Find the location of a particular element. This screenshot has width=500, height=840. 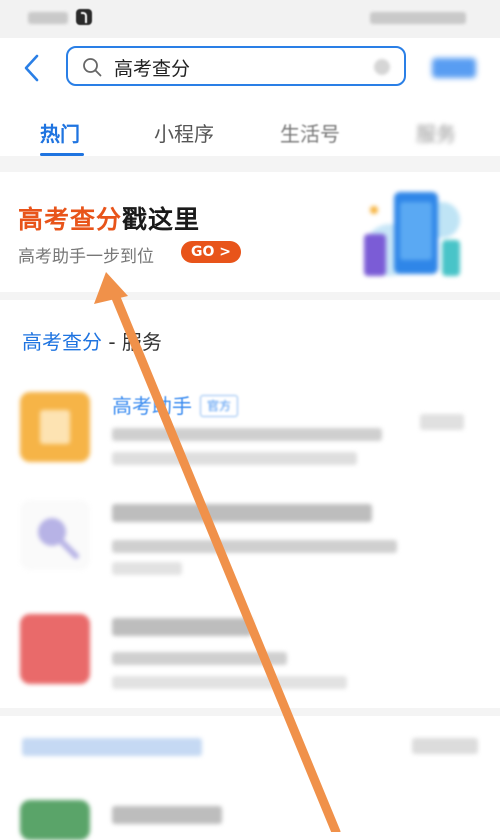

search-button is located at coordinates (454, 68).